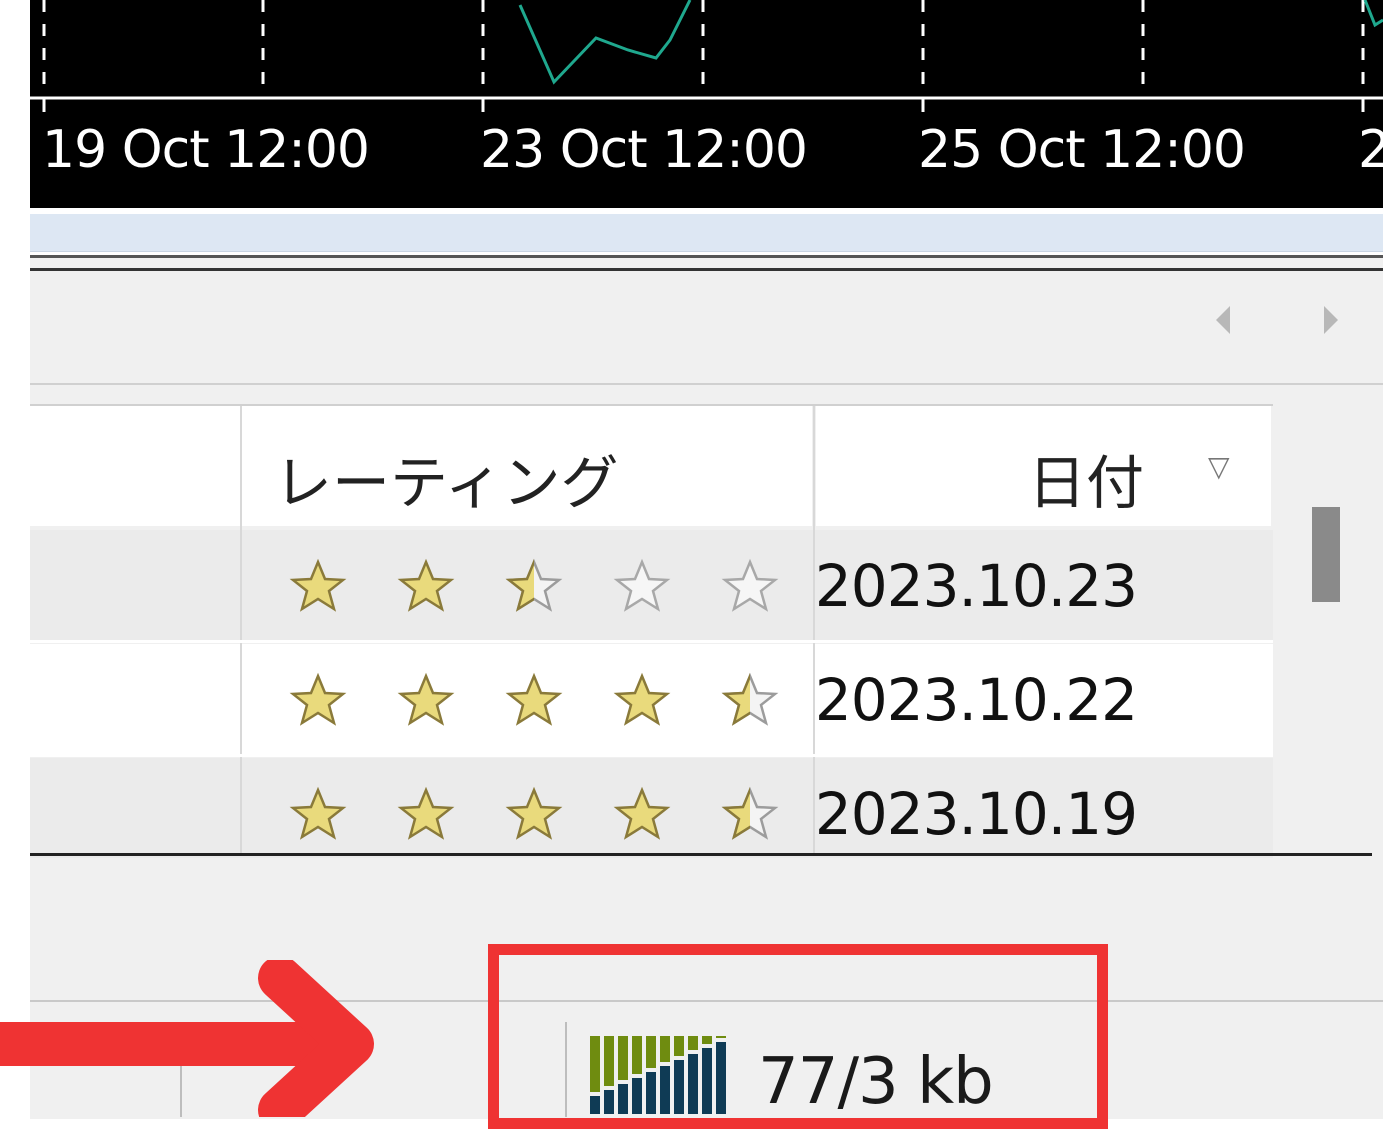 Image resolution: width=1383 pixels, height=1129 pixels. I want to click on time-label: 19 Oct 12:00, so click(206, 150).